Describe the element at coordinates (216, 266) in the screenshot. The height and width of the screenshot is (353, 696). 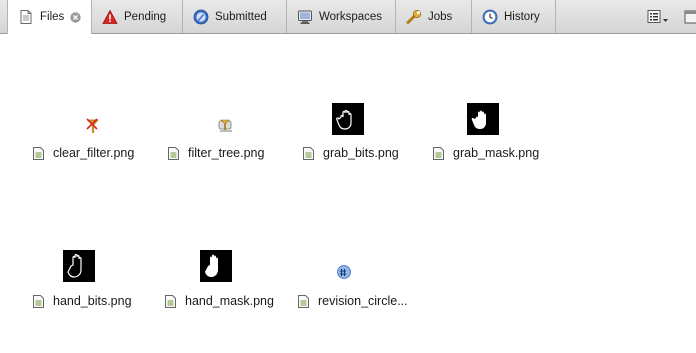
I see `hand-mask-icon` at that location.